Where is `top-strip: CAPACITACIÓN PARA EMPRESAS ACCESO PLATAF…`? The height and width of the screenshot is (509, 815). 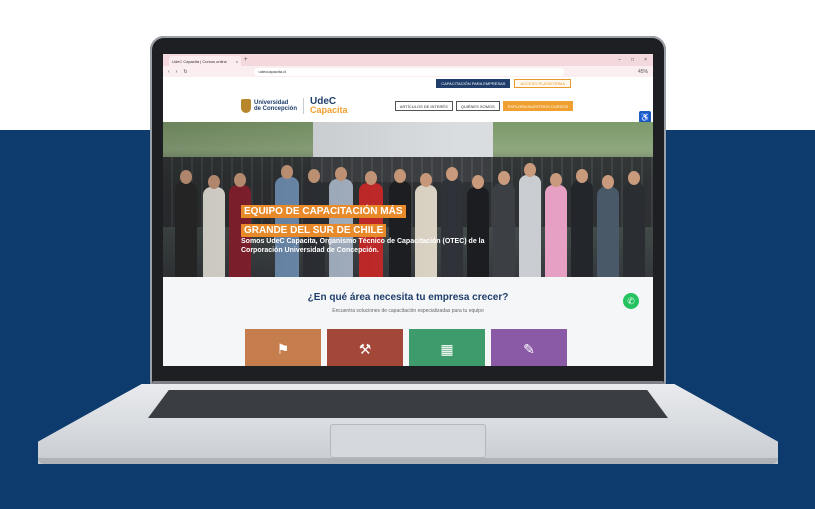
top-strip: CAPACITACIÓN PARA EMPRESAS ACCESO PLATAF… is located at coordinates (408, 83).